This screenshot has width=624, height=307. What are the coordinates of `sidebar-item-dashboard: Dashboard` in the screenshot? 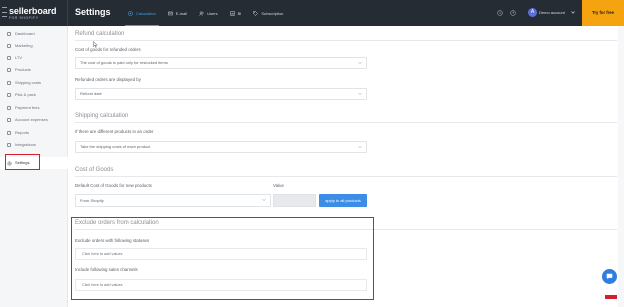 It's located at (34, 34).